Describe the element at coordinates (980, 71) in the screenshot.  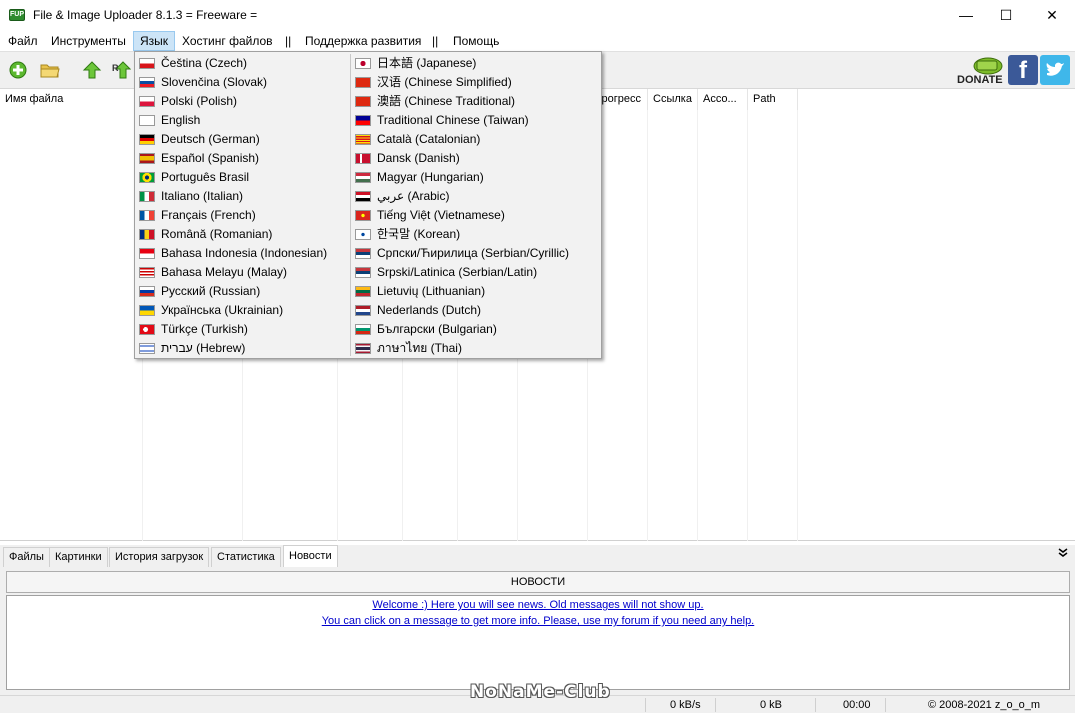
I see `donate-button: DONATE` at that location.